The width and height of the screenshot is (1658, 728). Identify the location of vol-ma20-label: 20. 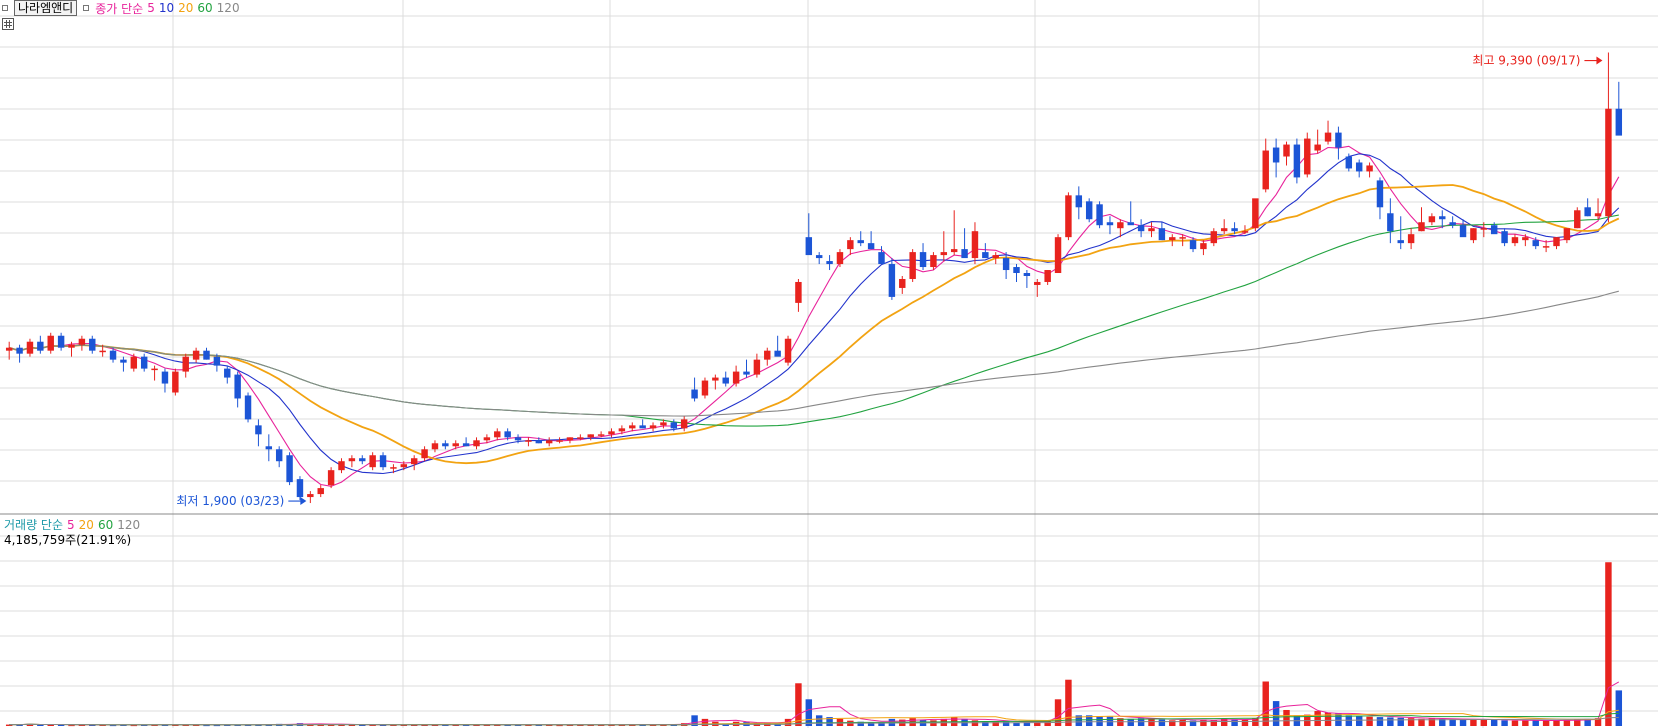
(86, 525).